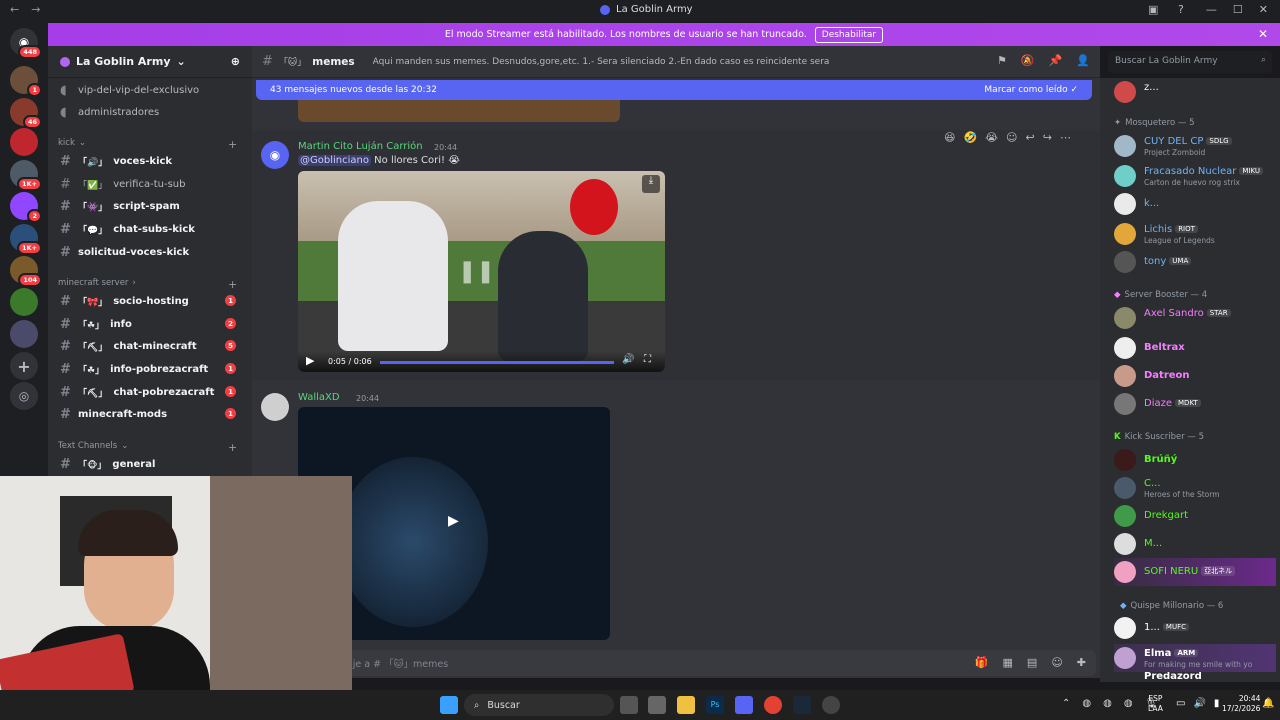 The width and height of the screenshot is (1280, 720). I want to click on network-icon: ▭, so click(1180, 703).